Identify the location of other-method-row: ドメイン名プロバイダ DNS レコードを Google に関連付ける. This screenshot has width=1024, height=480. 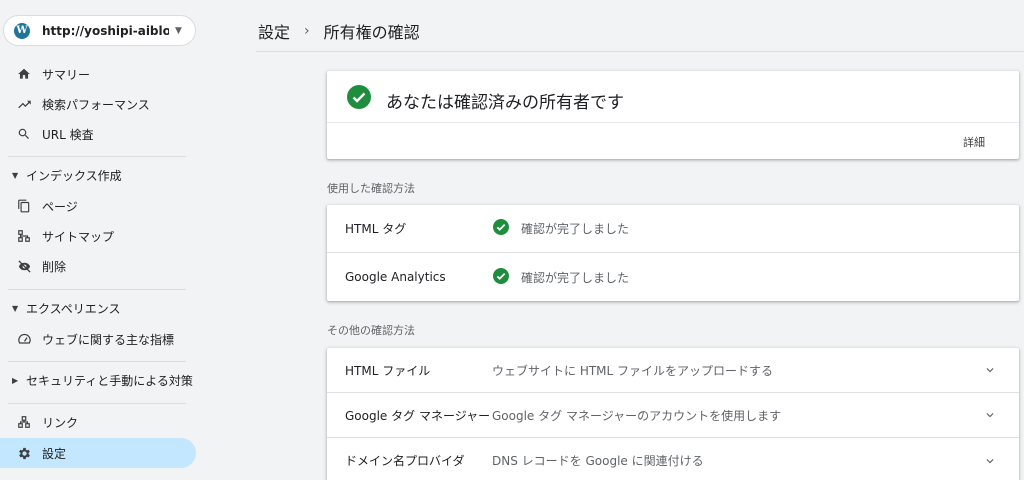
(673, 459).